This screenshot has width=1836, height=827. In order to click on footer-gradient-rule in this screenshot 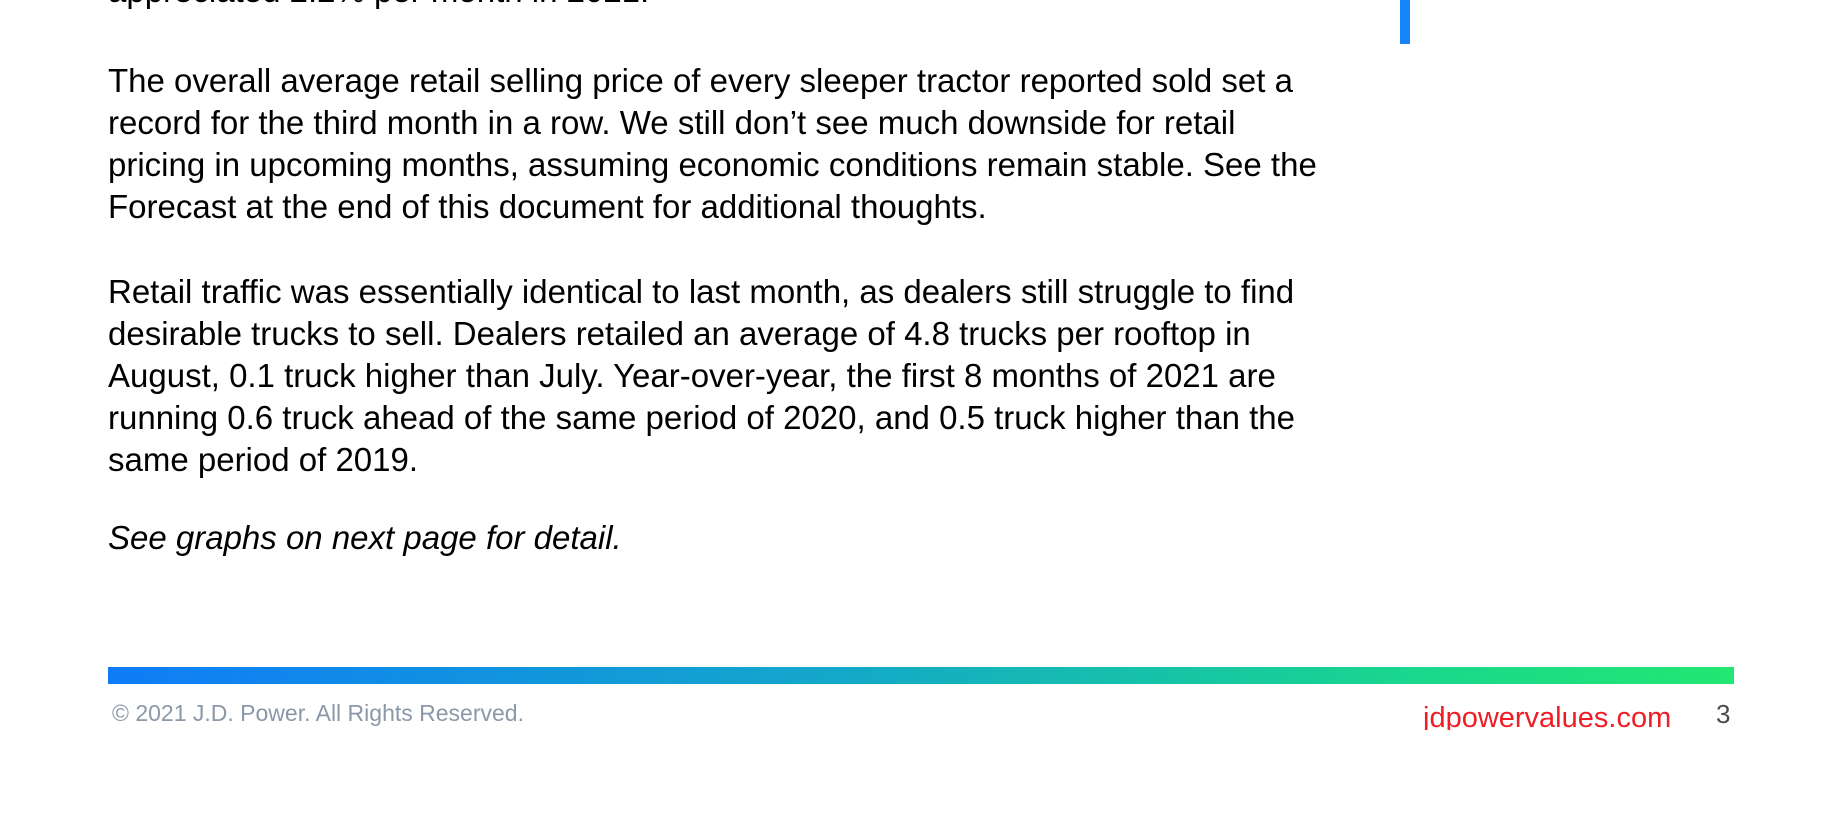, I will do `click(921, 675)`.